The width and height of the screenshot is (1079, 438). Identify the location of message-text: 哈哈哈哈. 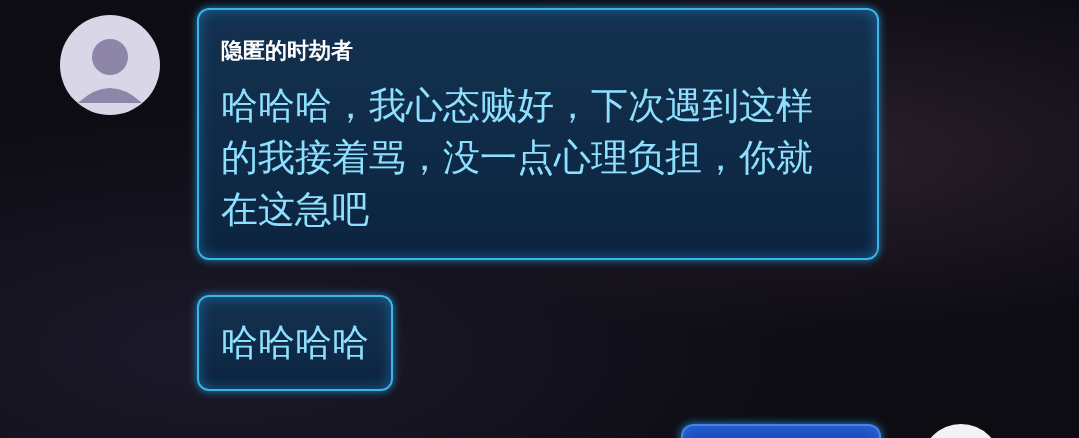
(295, 343).